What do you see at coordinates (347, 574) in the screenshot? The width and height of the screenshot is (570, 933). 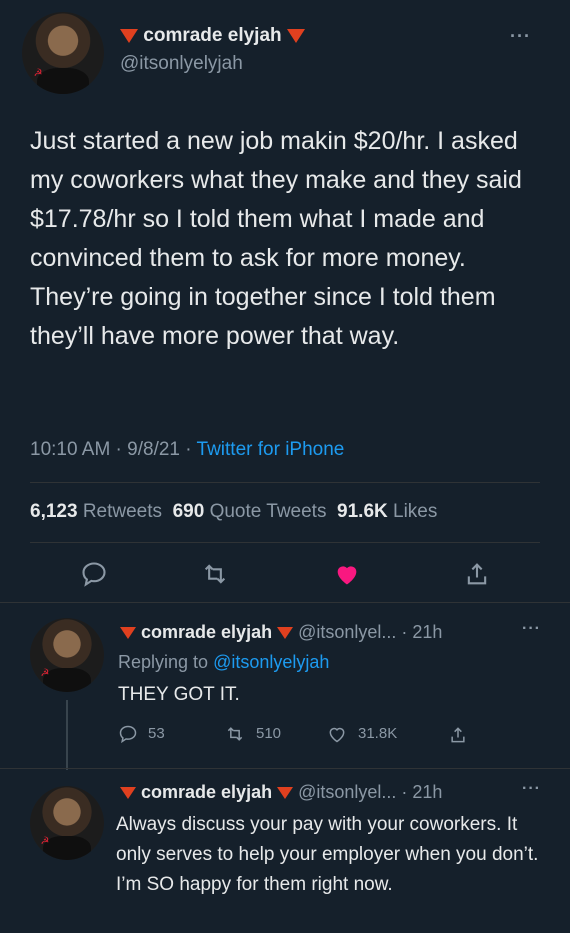 I see `like-icon` at bounding box center [347, 574].